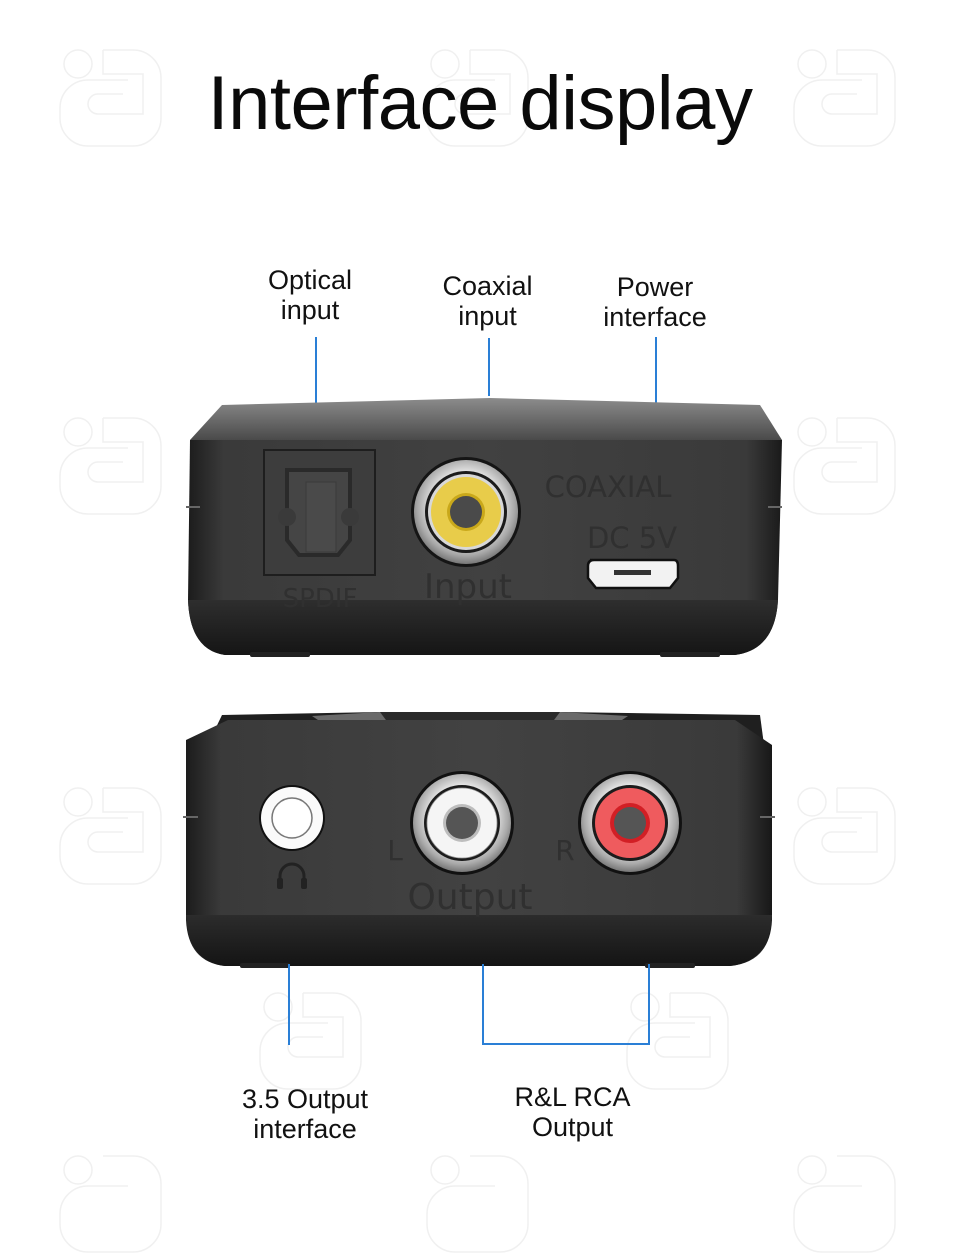 The height and width of the screenshot is (1258, 960). I want to click on rca-right-callout-line, so click(649, 1004).